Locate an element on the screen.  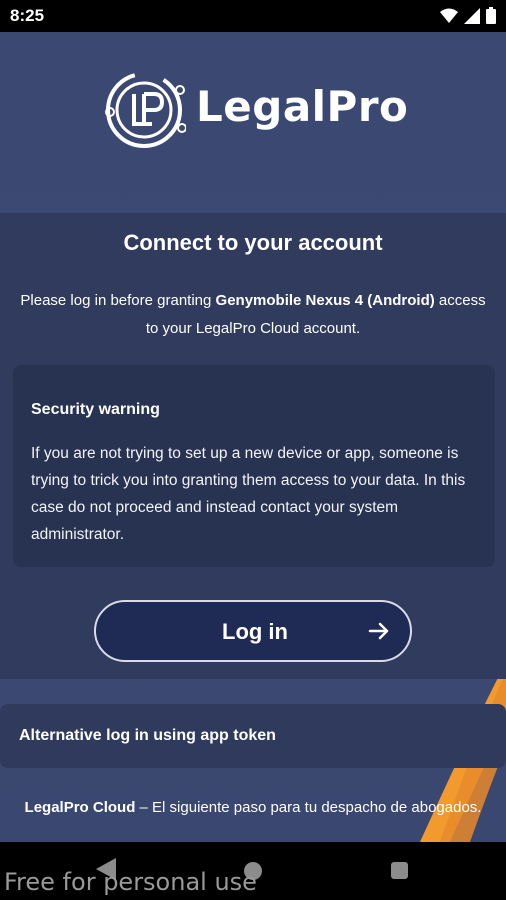
status-bar: 8:25 is located at coordinates (253, 16).